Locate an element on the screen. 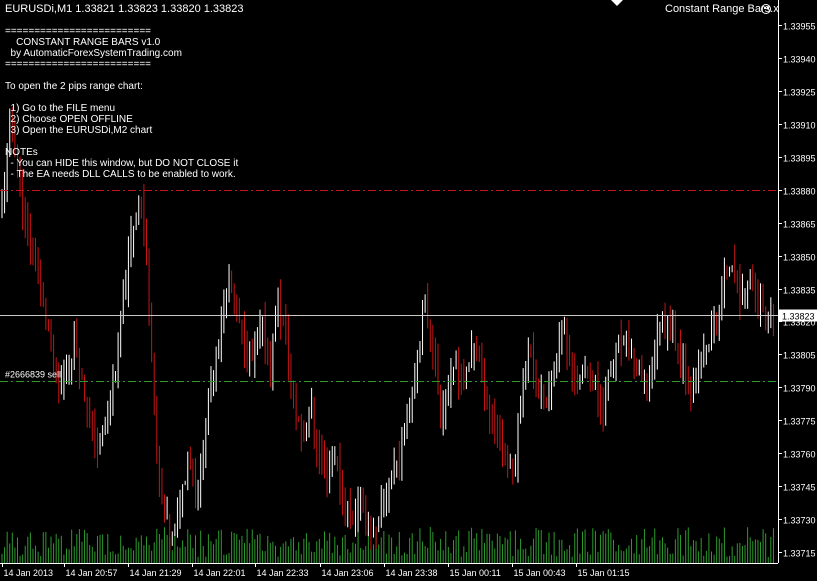  y-tick-label: 1.33790 is located at coordinates (799, 389).